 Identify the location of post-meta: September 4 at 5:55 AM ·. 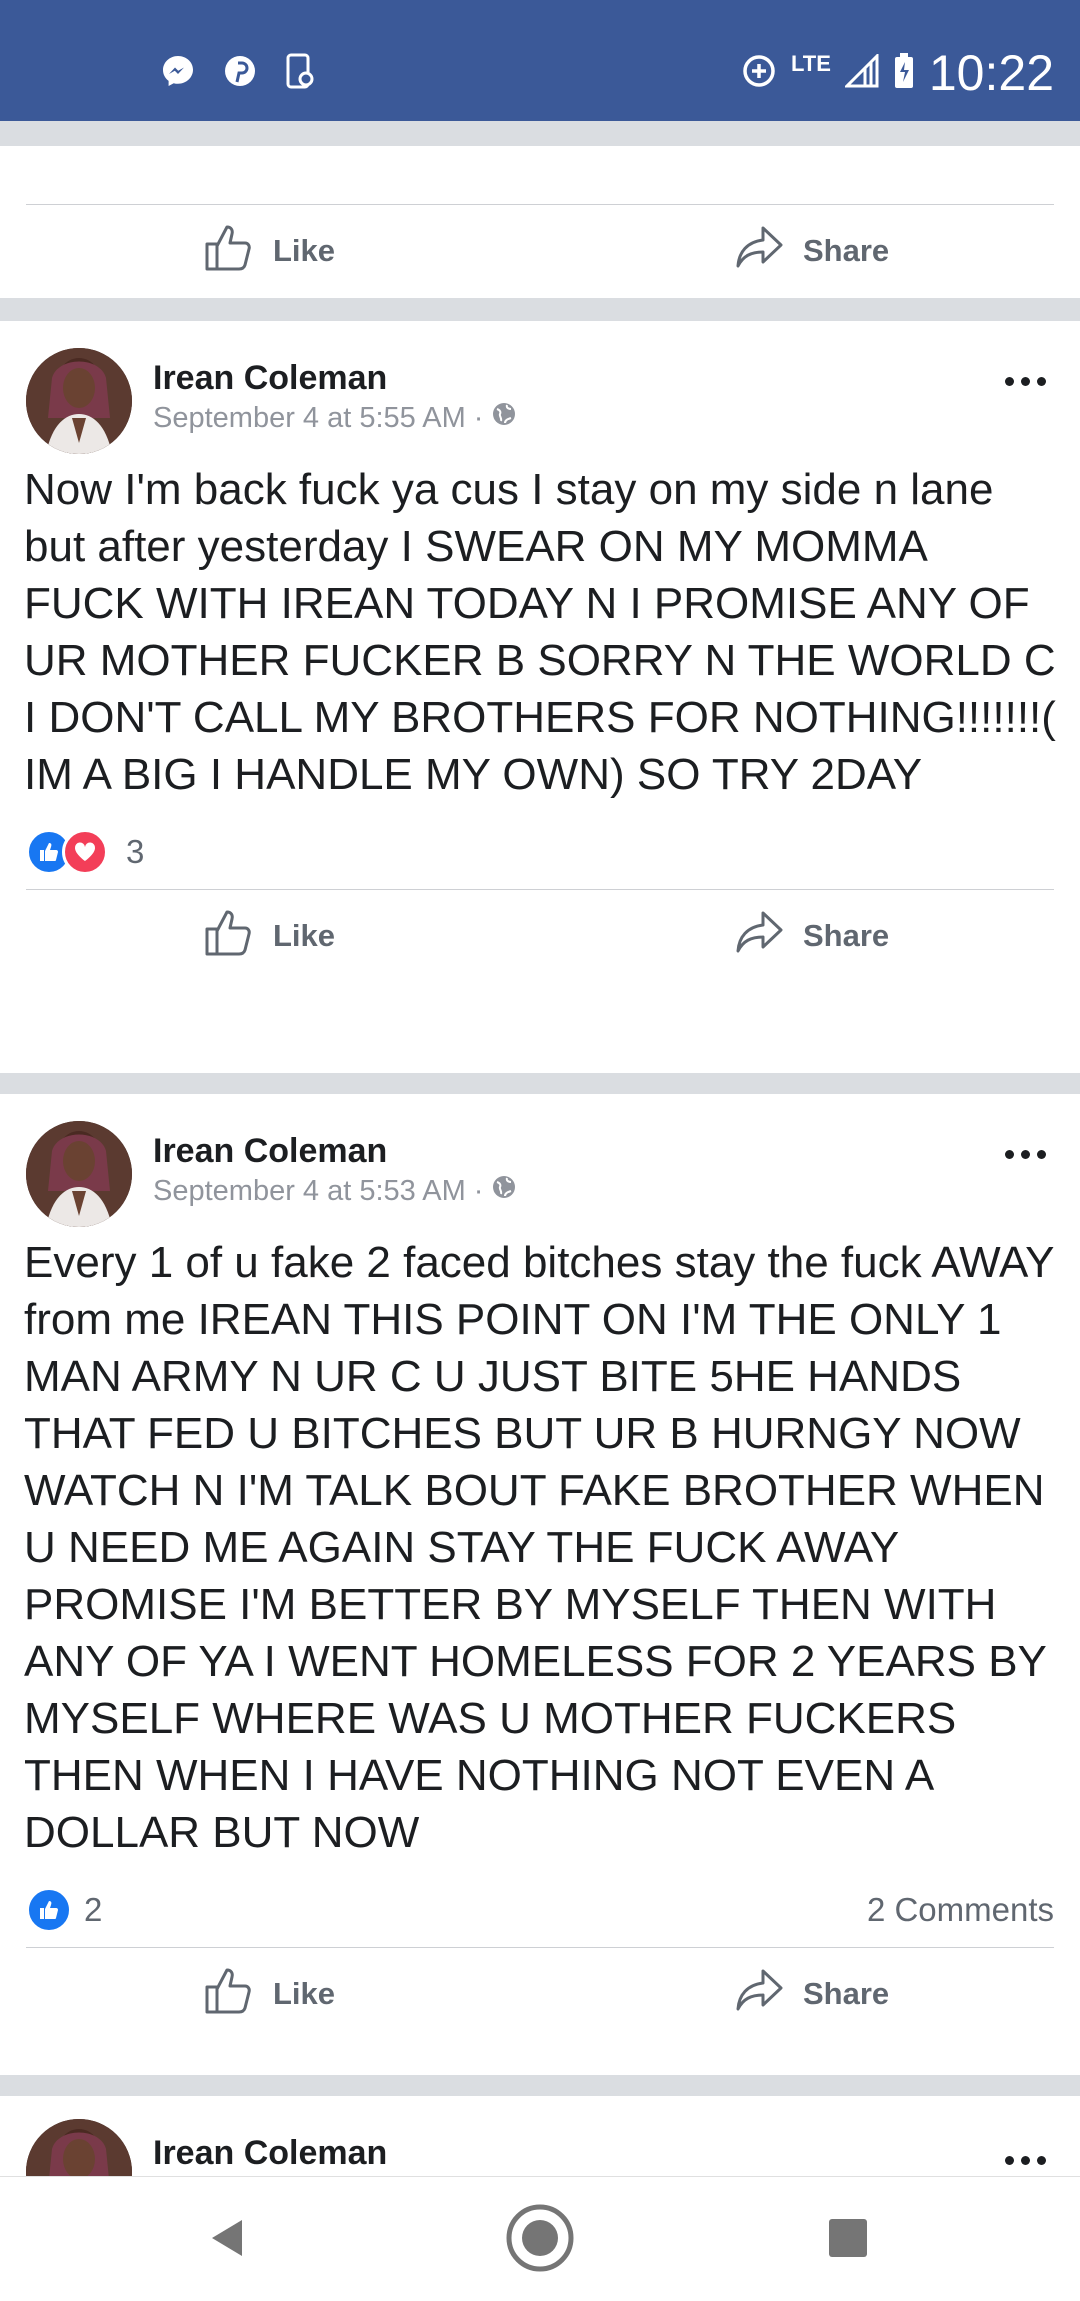
(335, 418).